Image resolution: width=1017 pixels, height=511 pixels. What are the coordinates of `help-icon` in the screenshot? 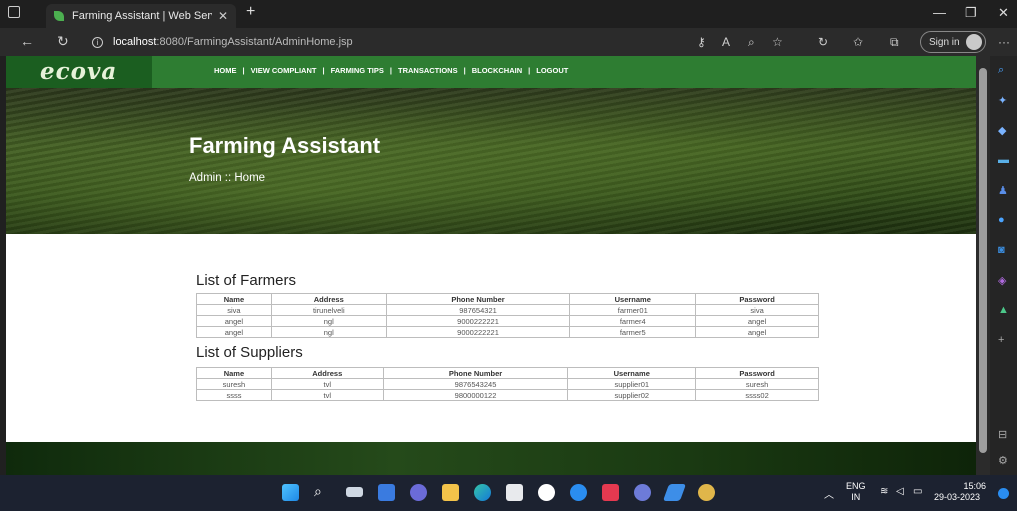 It's located at (578, 492).